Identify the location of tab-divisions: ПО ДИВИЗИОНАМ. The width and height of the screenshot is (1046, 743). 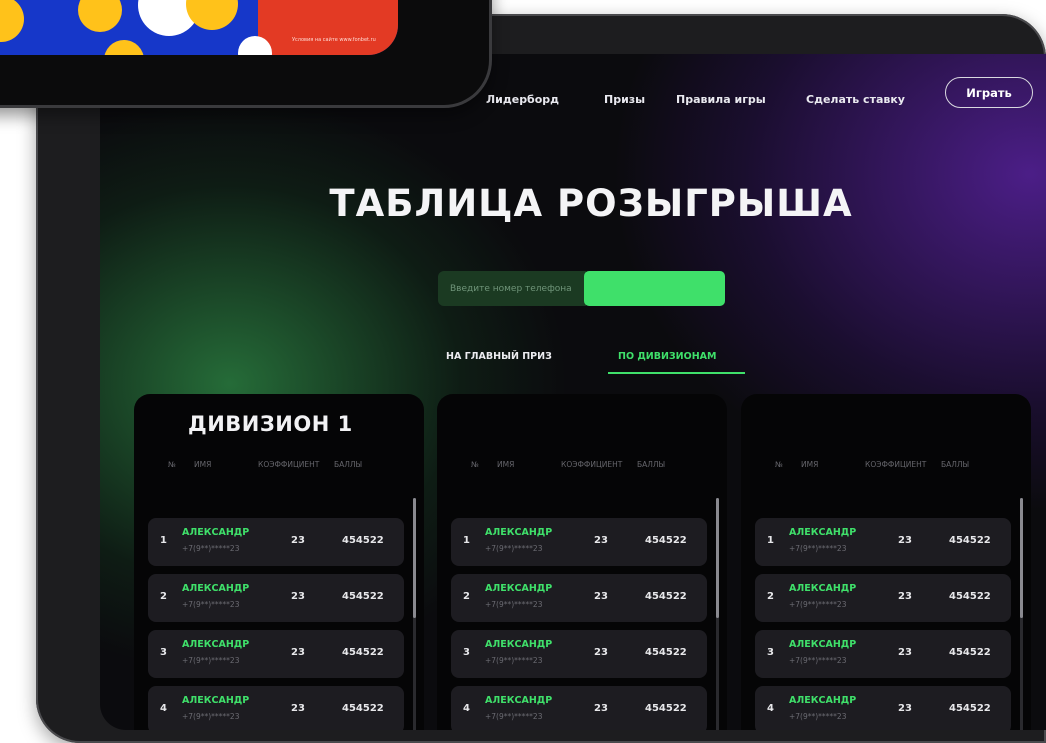
(667, 356).